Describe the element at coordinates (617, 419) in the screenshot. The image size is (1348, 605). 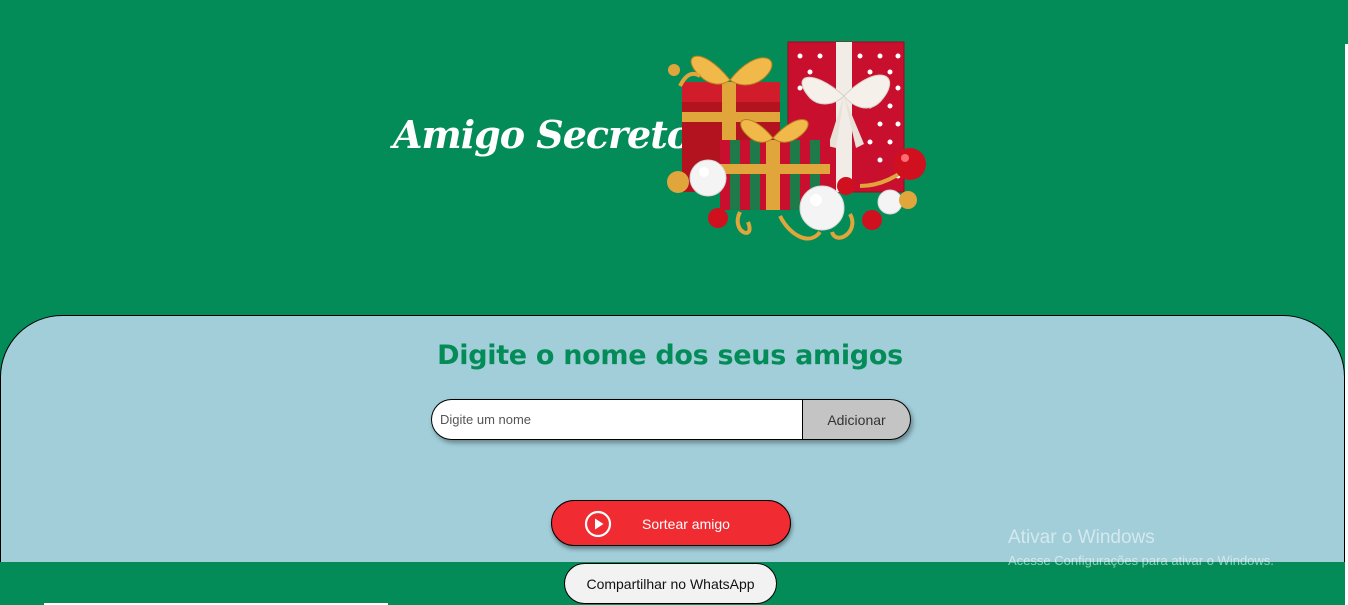
I see `name-input` at that location.